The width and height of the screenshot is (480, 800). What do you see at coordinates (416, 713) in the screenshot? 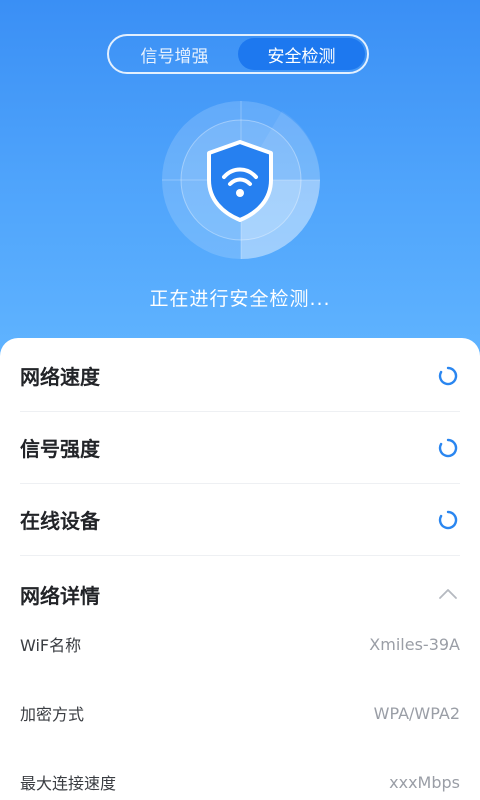
I see `detail-value: WPA/WPA2` at bounding box center [416, 713].